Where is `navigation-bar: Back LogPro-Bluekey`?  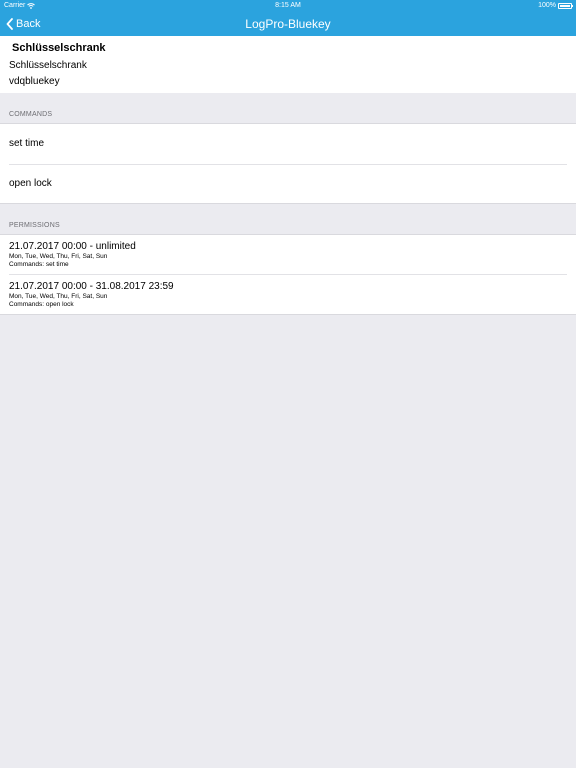
navigation-bar: Back LogPro-Bluekey is located at coordinates (288, 24).